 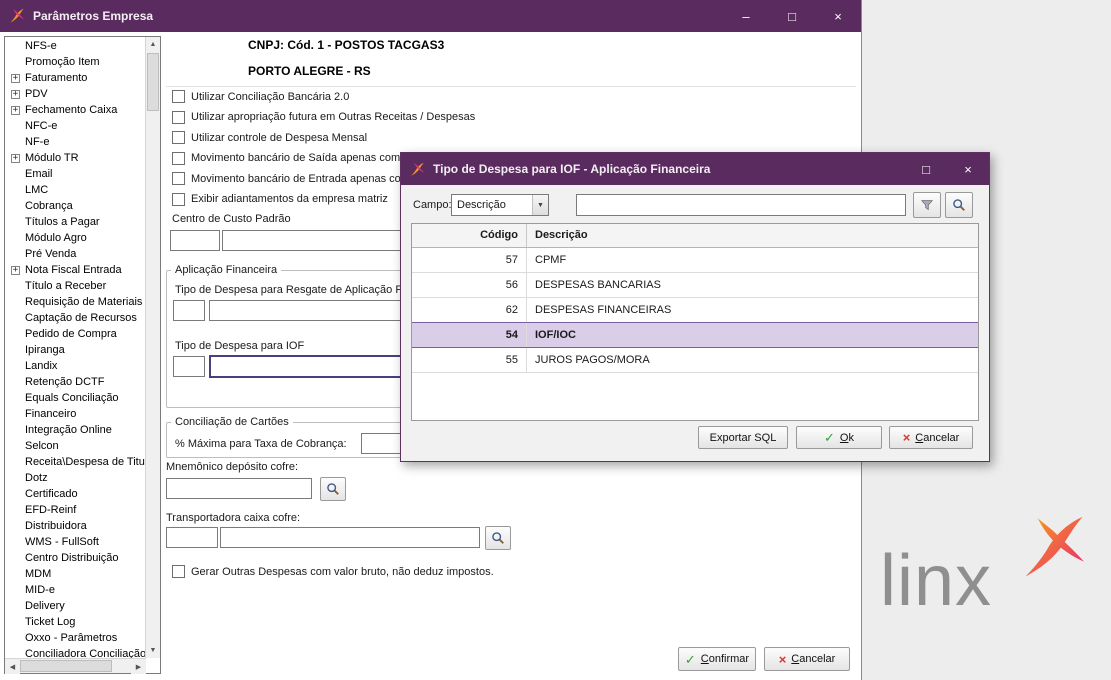 What do you see at coordinates (75, 62) in the screenshot?
I see `sidebar-item: Promoção Item` at bounding box center [75, 62].